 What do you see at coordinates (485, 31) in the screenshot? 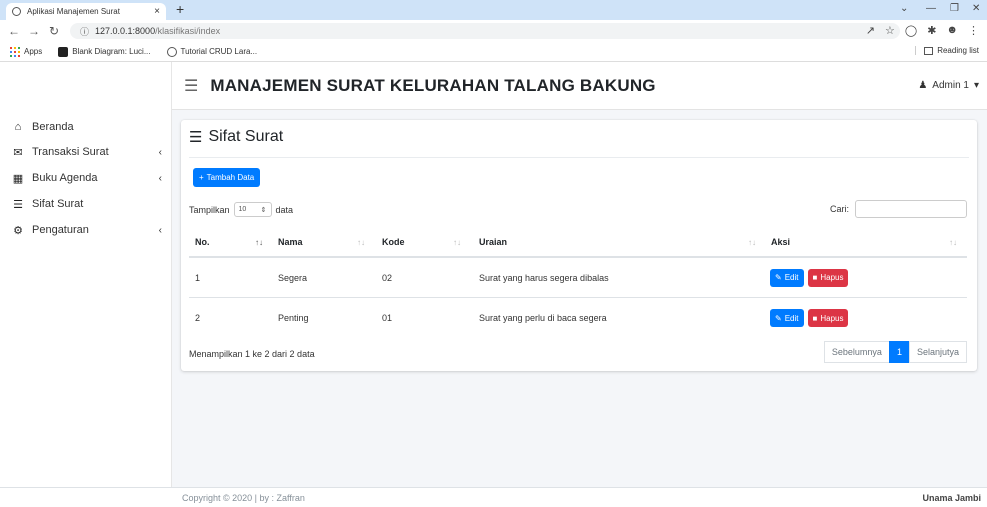
I see `url-field: ⓘ 127.0.0.1:8000/klasifikasi/index` at bounding box center [485, 31].